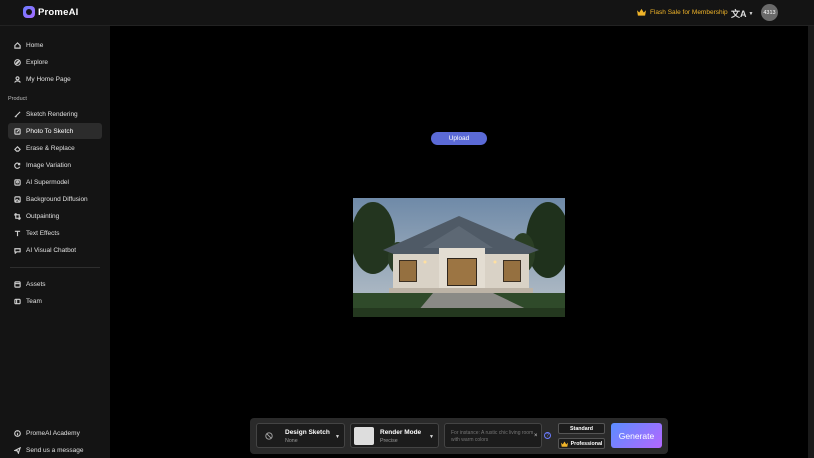  Describe the element at coordinates (17, 182) in the screenshot. I see `person-icon` at that location.